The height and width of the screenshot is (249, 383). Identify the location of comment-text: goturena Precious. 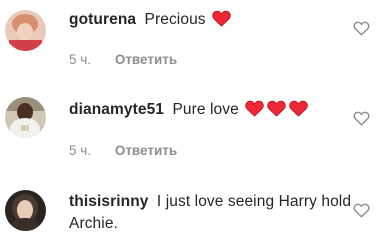
(211, 20).